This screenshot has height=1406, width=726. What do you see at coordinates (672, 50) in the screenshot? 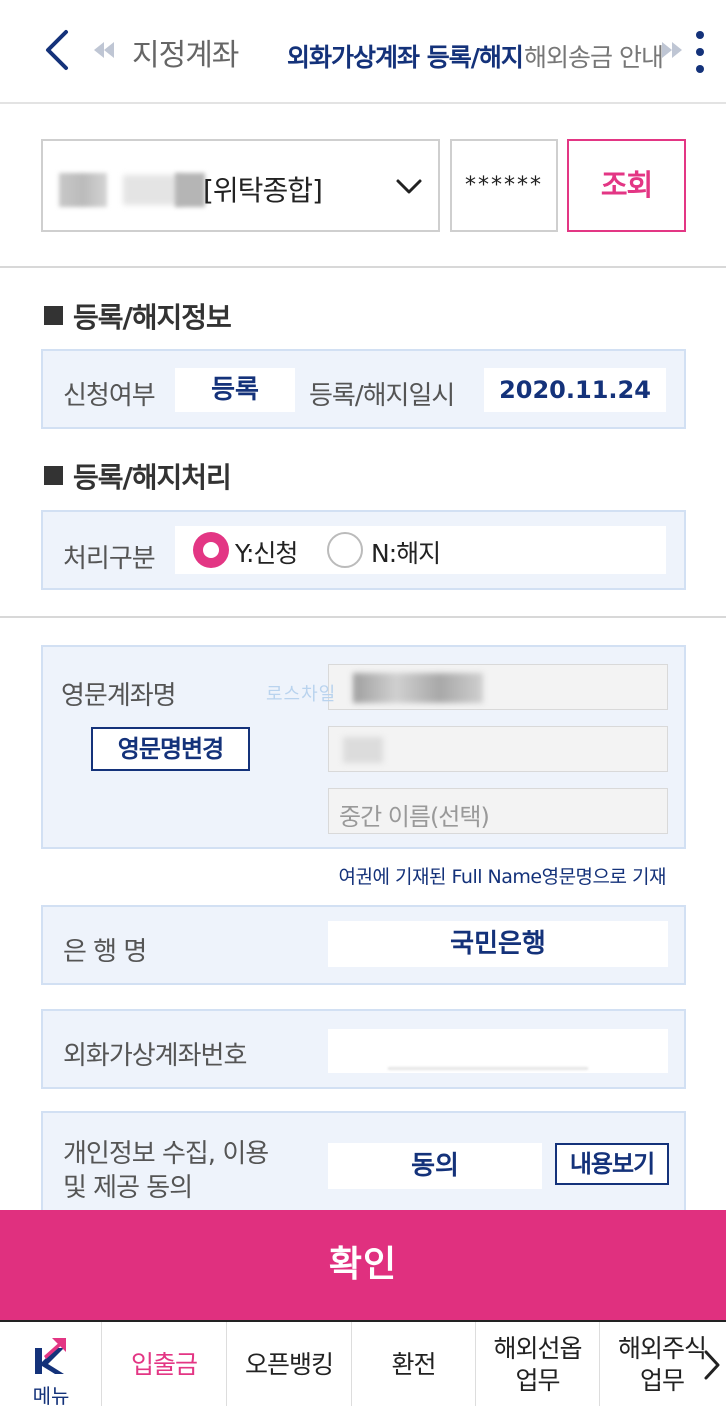
I see `tab-next-icon` at bounding box center [672, 50].